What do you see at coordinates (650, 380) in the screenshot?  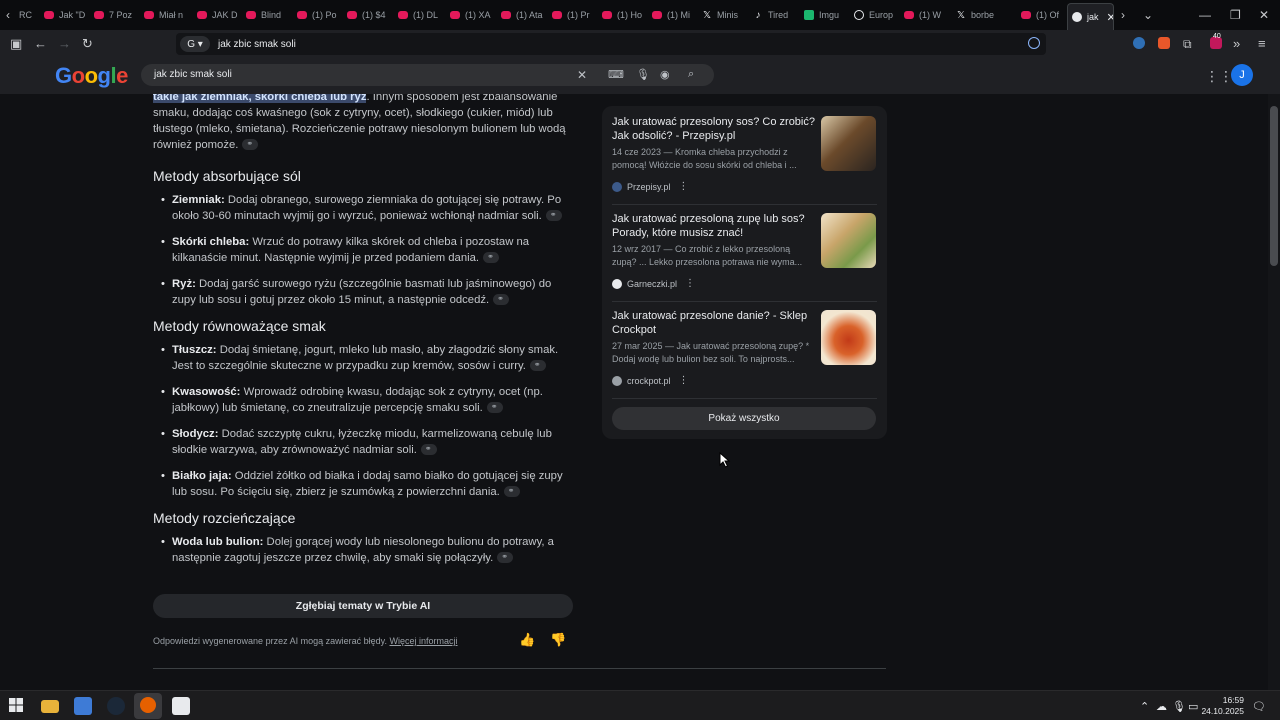 I see `source-site: crockpot.pl ⋮` at bounding box center [650, 380].